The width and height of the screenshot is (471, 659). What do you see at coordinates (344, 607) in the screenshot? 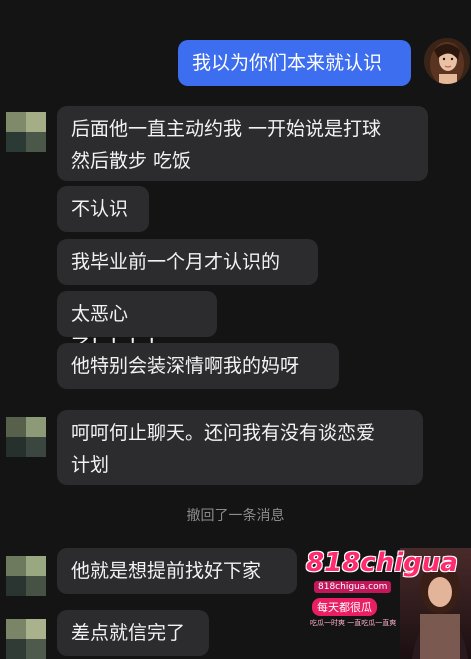
I see `watermark-slogan: 每天都很瓜` at bounding box center [344, 607].